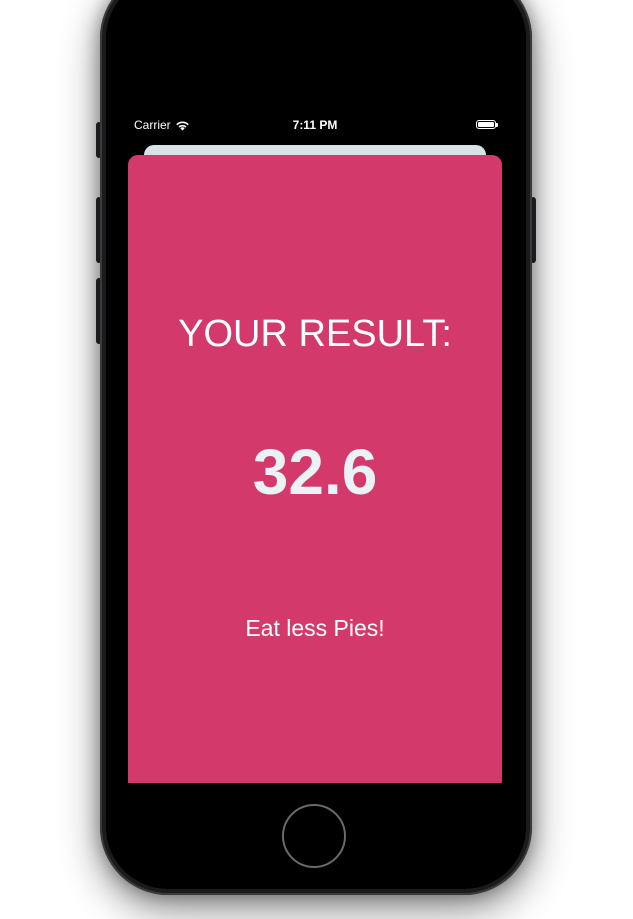  Describe the element at coordinates (497, 125) in the screenshot. I see `battery-cap` at that location.